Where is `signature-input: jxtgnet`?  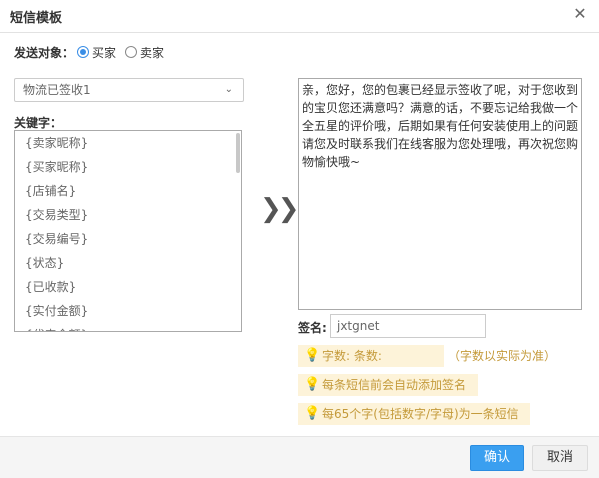 signature-input: jxtgnet is located at coordinates (408, 326).